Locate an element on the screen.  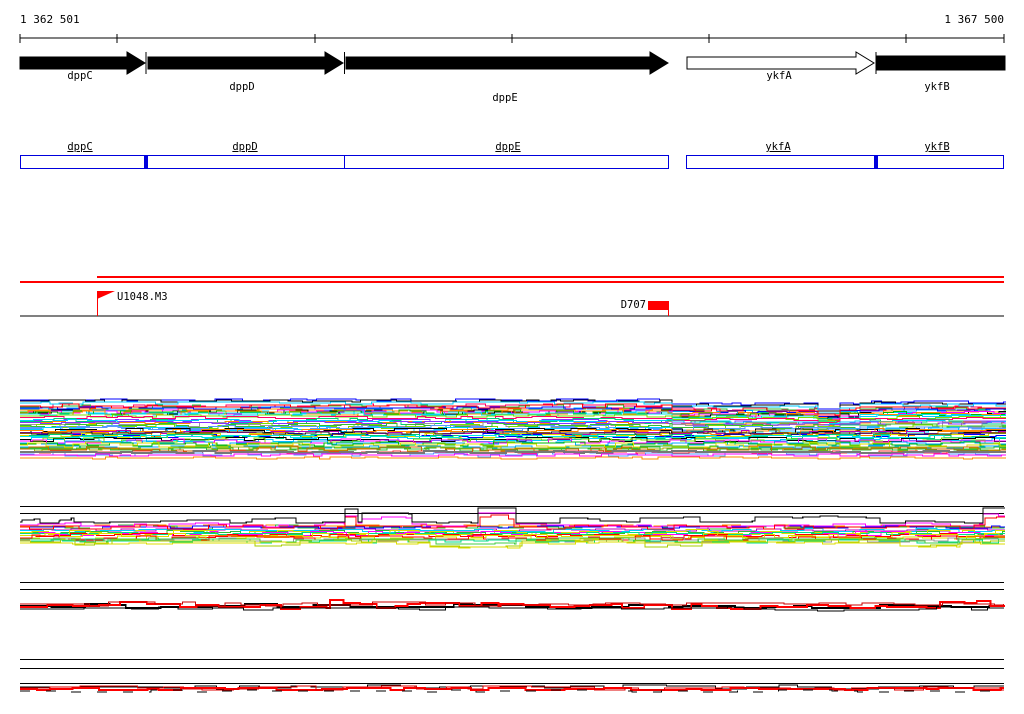
gene-box-dppE is located at coordinates (506, 162).